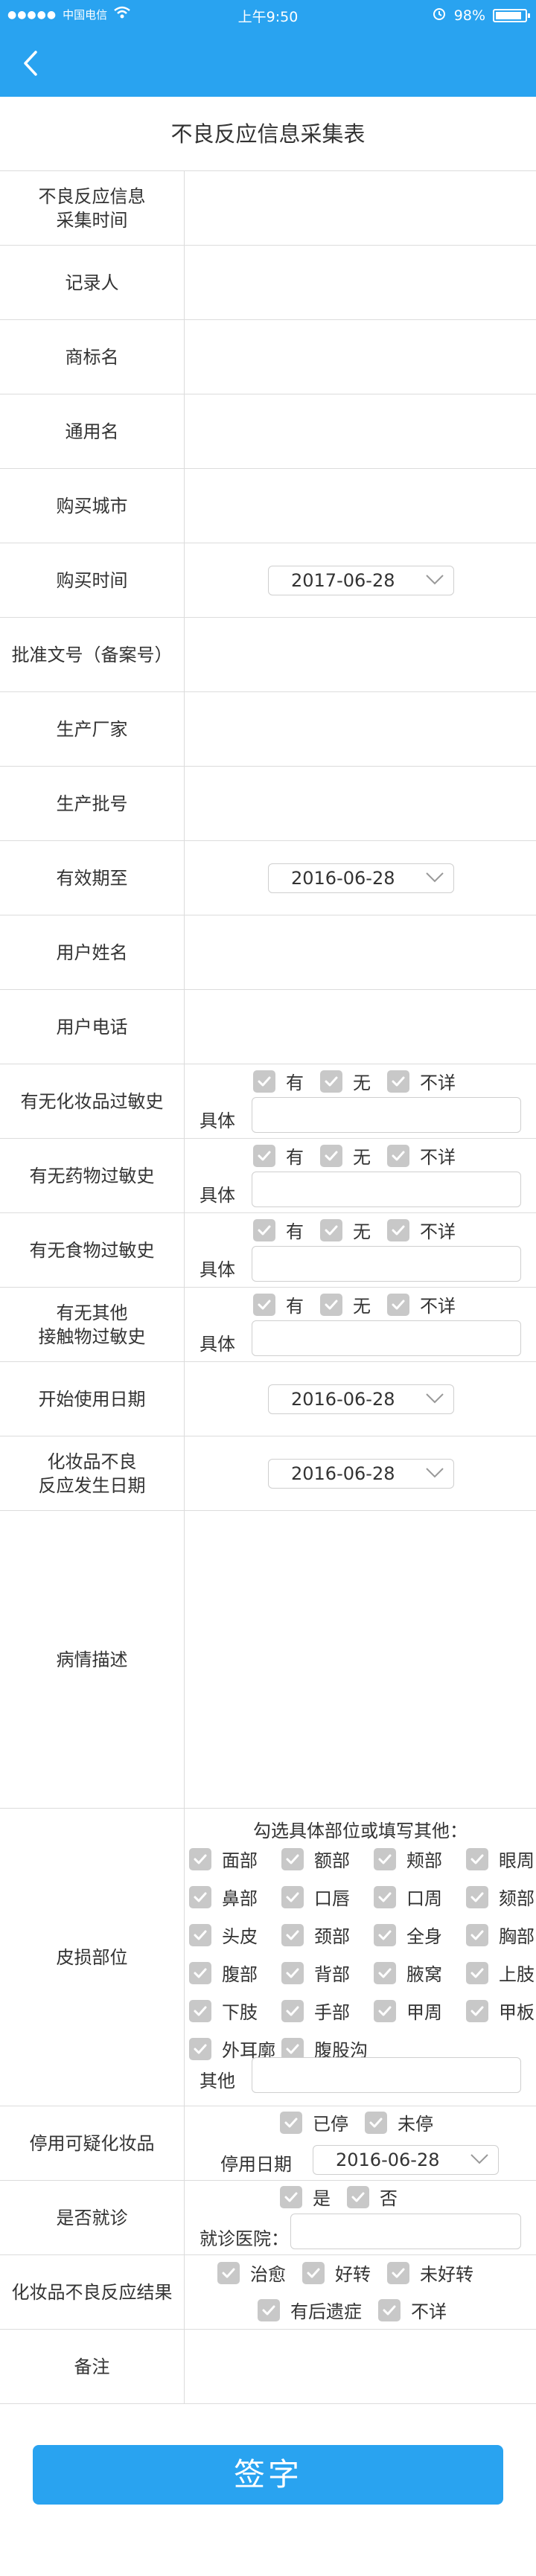  What do you see at coordinates (420, 1935) in the screenshot?
I see `skin-site-option-10-checkbox: 全身` at bounding box center [420, 1935].